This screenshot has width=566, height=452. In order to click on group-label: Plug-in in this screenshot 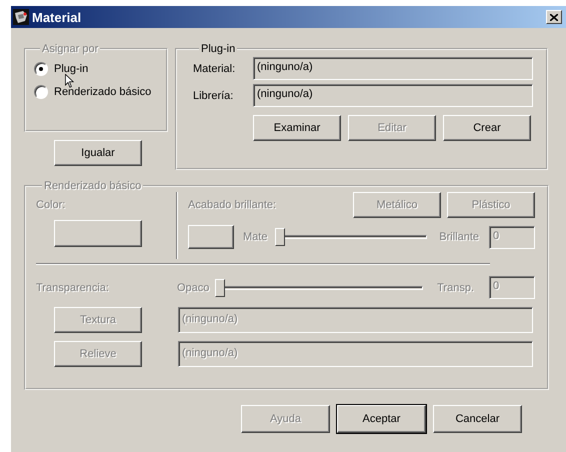, I will do `click(218, 49)`.